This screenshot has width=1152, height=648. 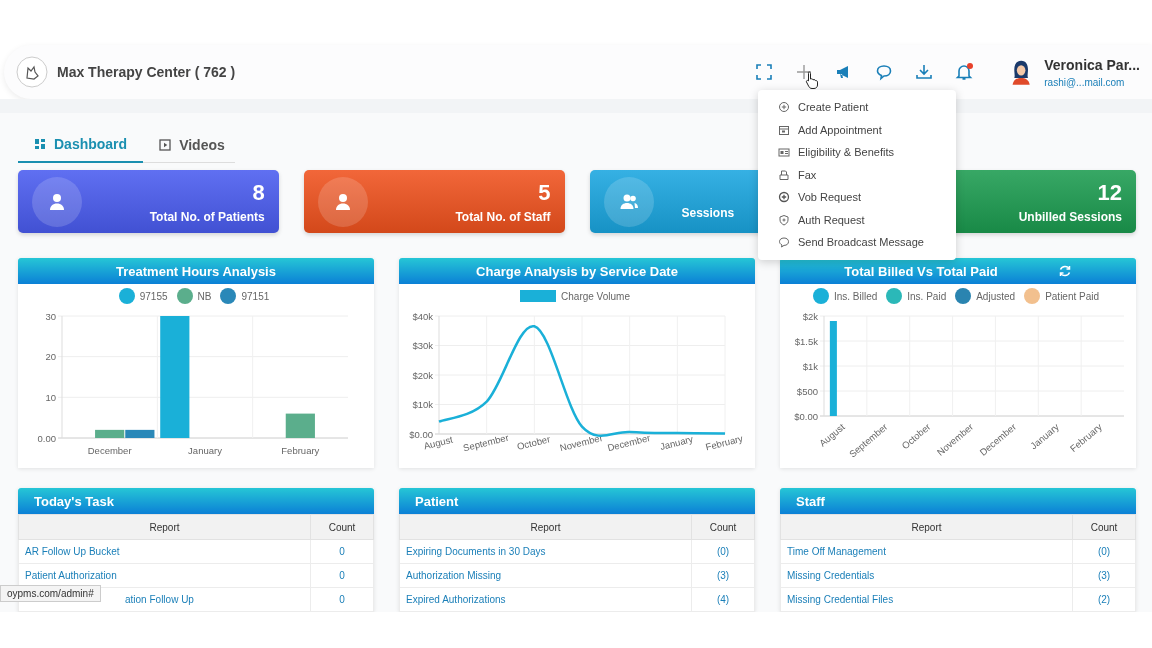 I want to click on calendar-icon, so click(x=784, y=129).